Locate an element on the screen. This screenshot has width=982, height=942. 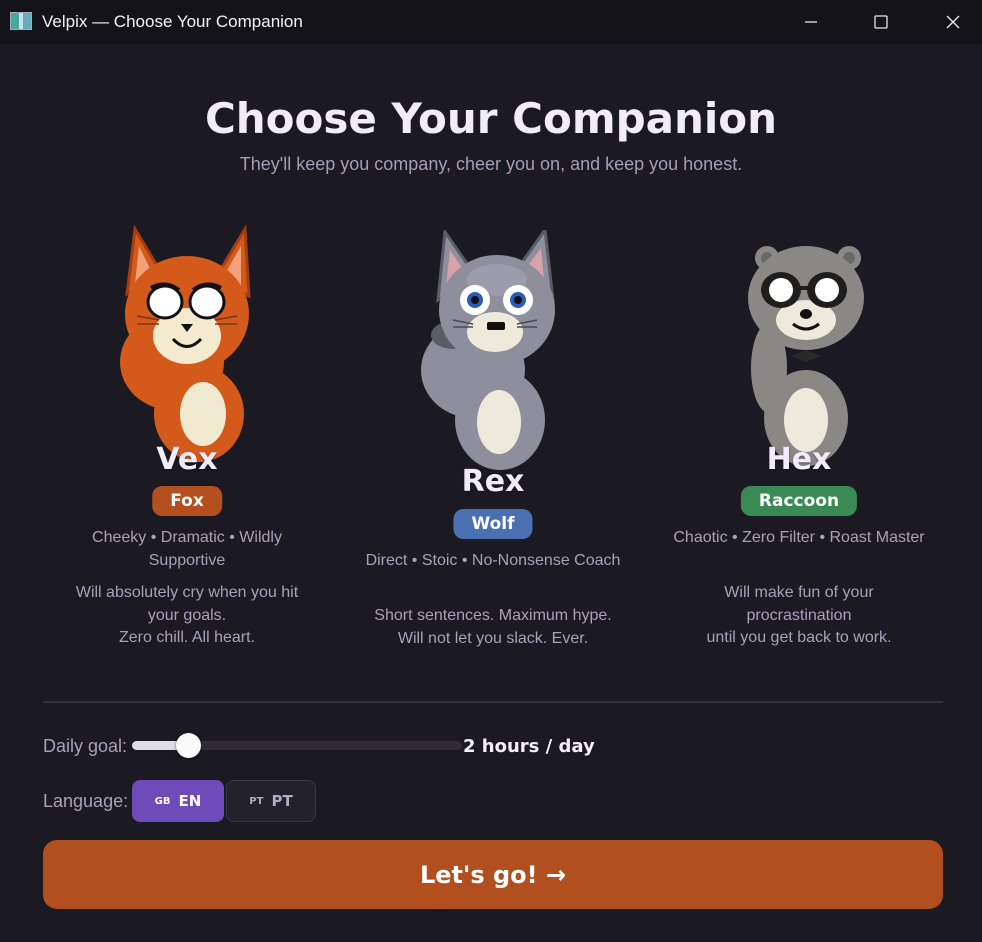
maximize-icon is located at coordinates (881, 22).